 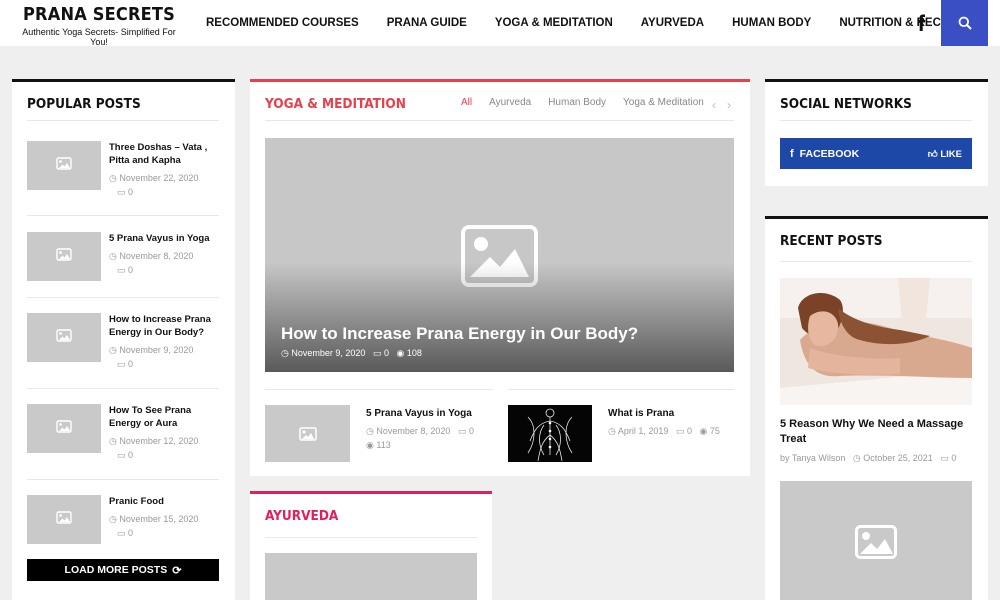 What do you see at coordinates (165, 417) in the screenshot?
I see `post-title-link: How To See Prana Energy or Aura` at bounding box center [165, 417].